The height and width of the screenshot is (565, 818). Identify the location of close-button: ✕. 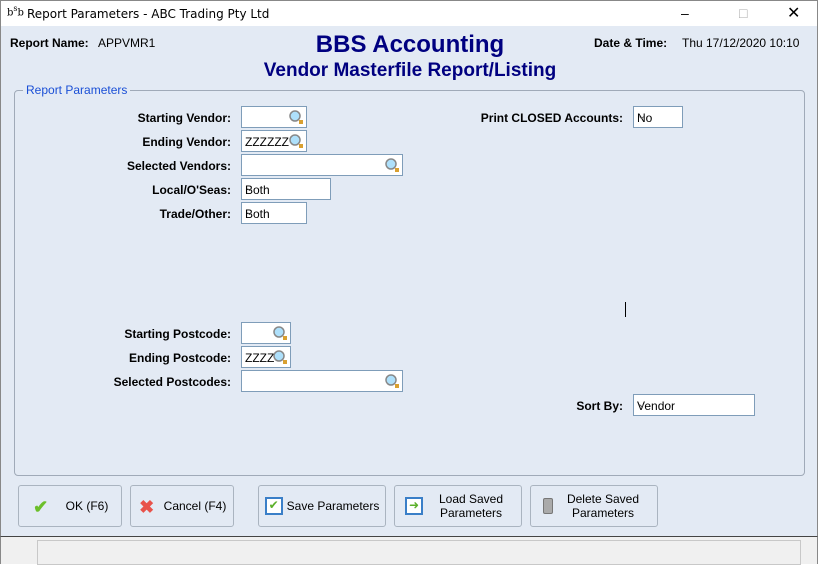
(793, 13).